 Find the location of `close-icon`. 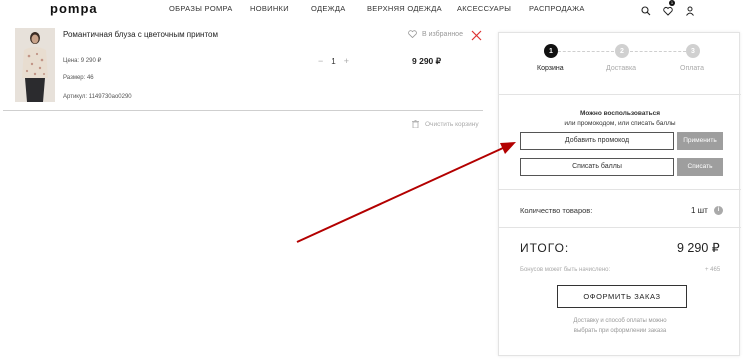

close-icon is located at coordinates (476, 35).